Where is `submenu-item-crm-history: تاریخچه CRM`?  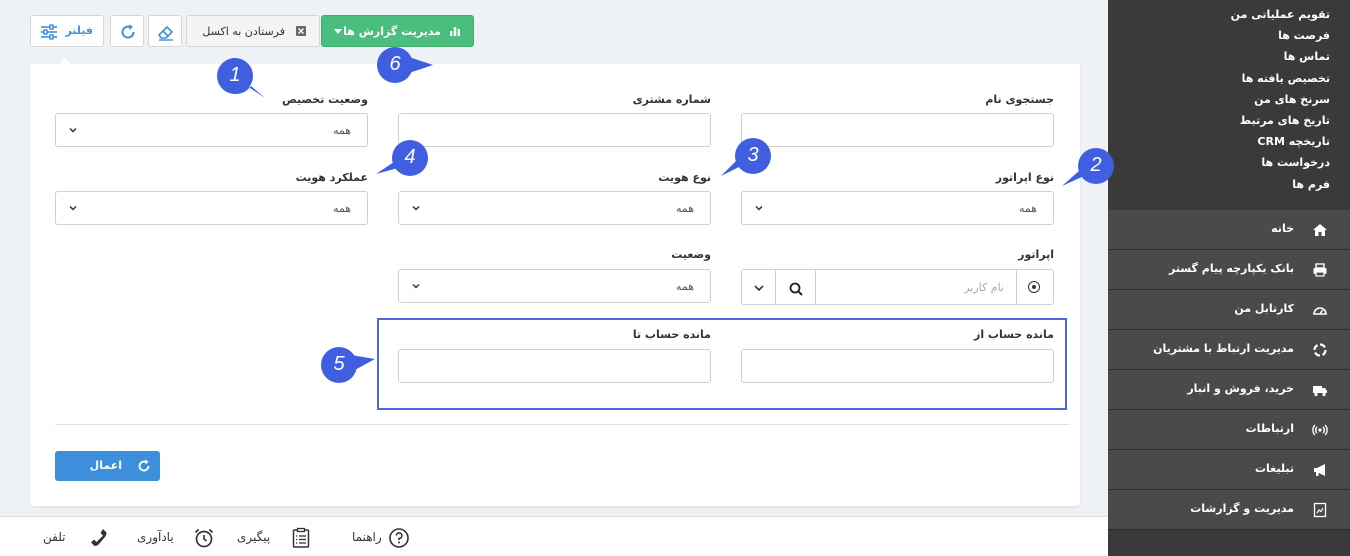
submenu-item-crm-history: تاریخچه CRM is located at coordinates (1280, 141).